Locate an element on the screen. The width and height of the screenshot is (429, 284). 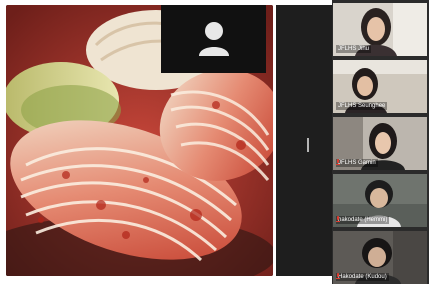
participant-name-tag: JFLHS Jihu is located at coordinates (354, 49).